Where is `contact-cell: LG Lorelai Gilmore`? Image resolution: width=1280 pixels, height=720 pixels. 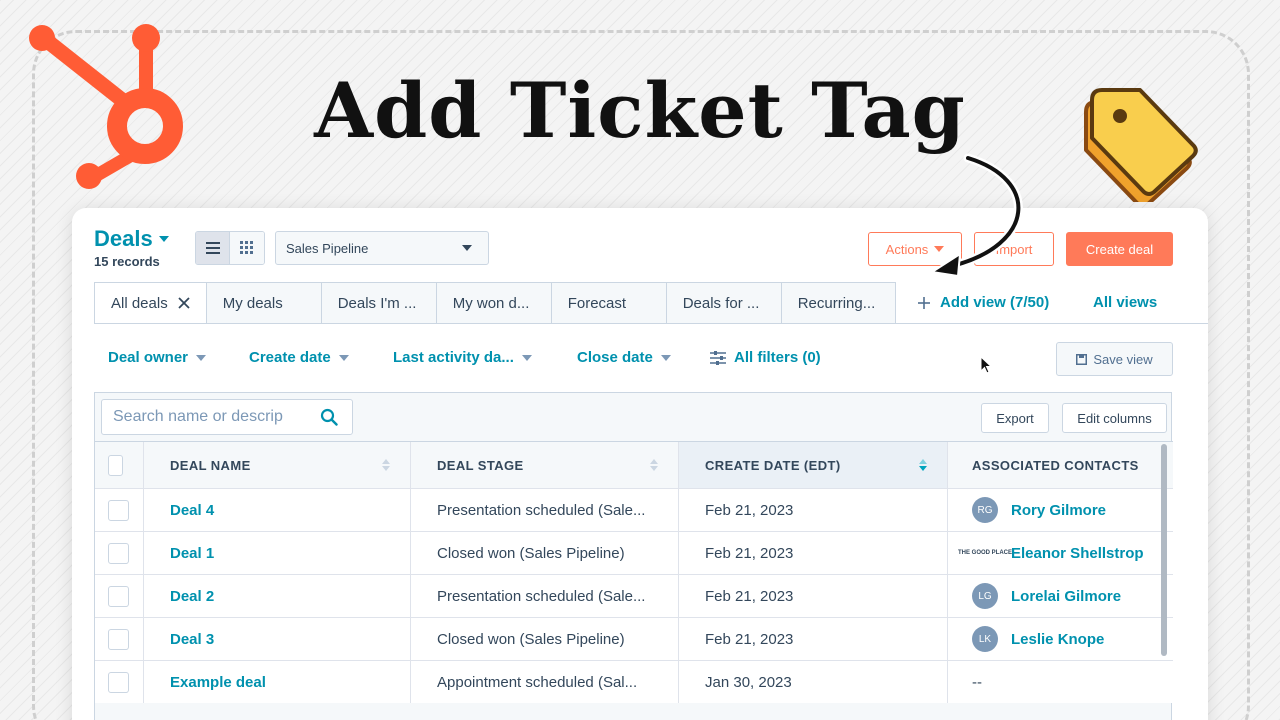
contact-cell: LG Lorelai Gilmore is located at coordinates (1060, 596).